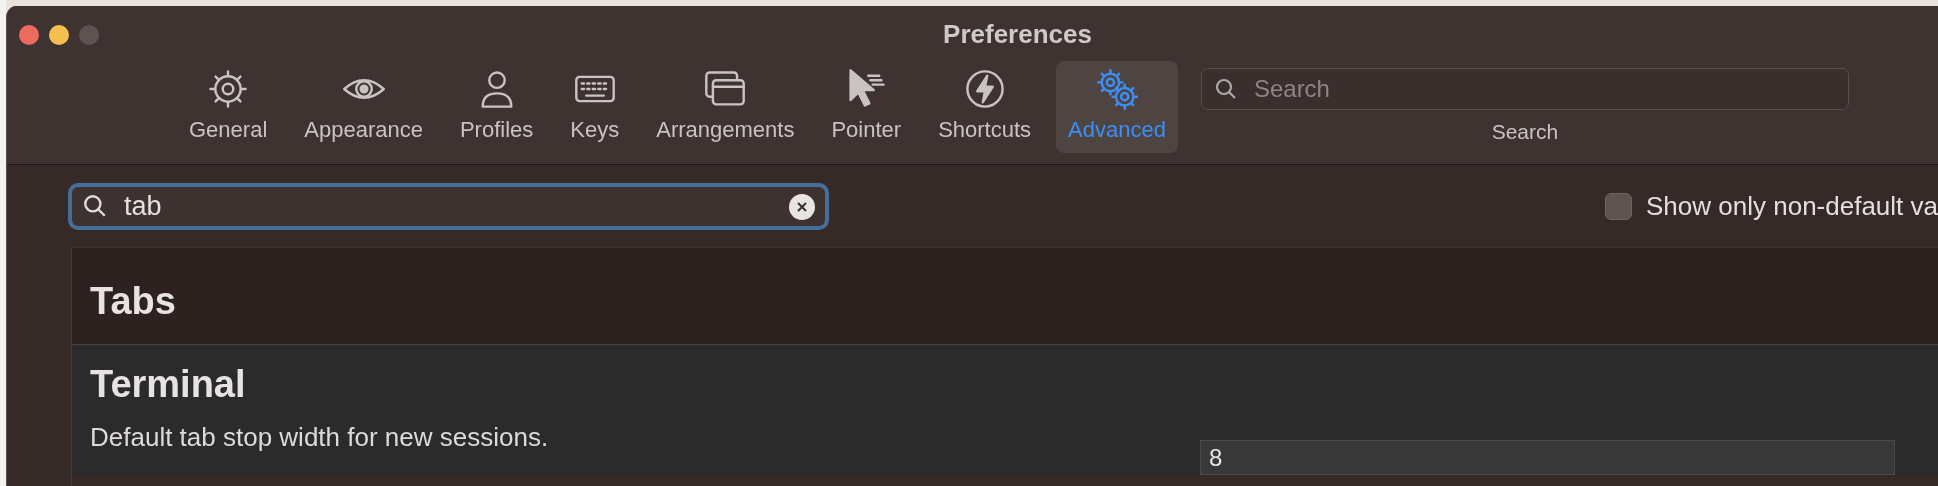 The height and width of the screenshot is (486, 1938). What do you see at coordinates (802, 206) in the screenshot?
I see `close-icon` at bounding box center [802, 206].